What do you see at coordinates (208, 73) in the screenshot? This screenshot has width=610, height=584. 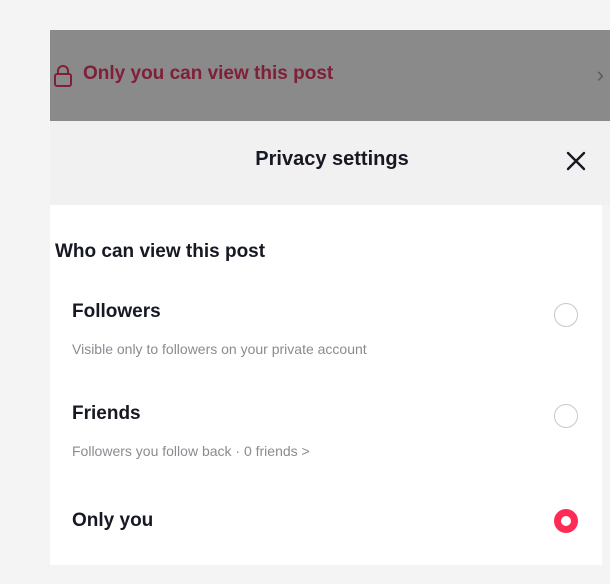 I see `banner-text: Only you can view this post` at bounding box center [208, 73].